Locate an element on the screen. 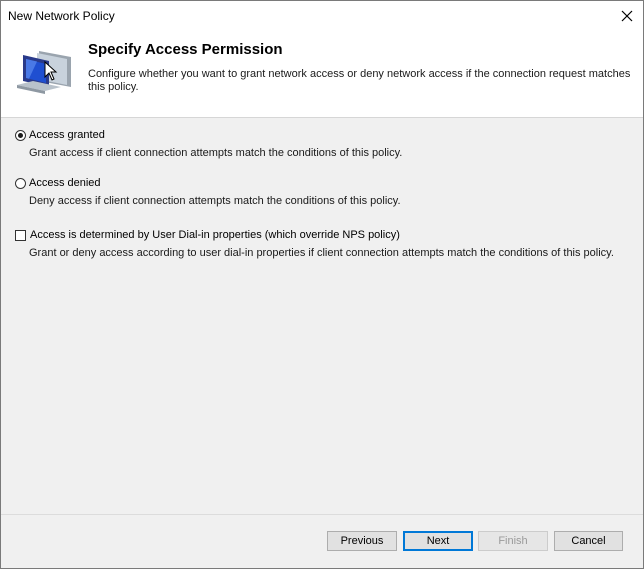 The width and height of the screenshot is (644, 569). close-button is located at coordinates (627, 16).